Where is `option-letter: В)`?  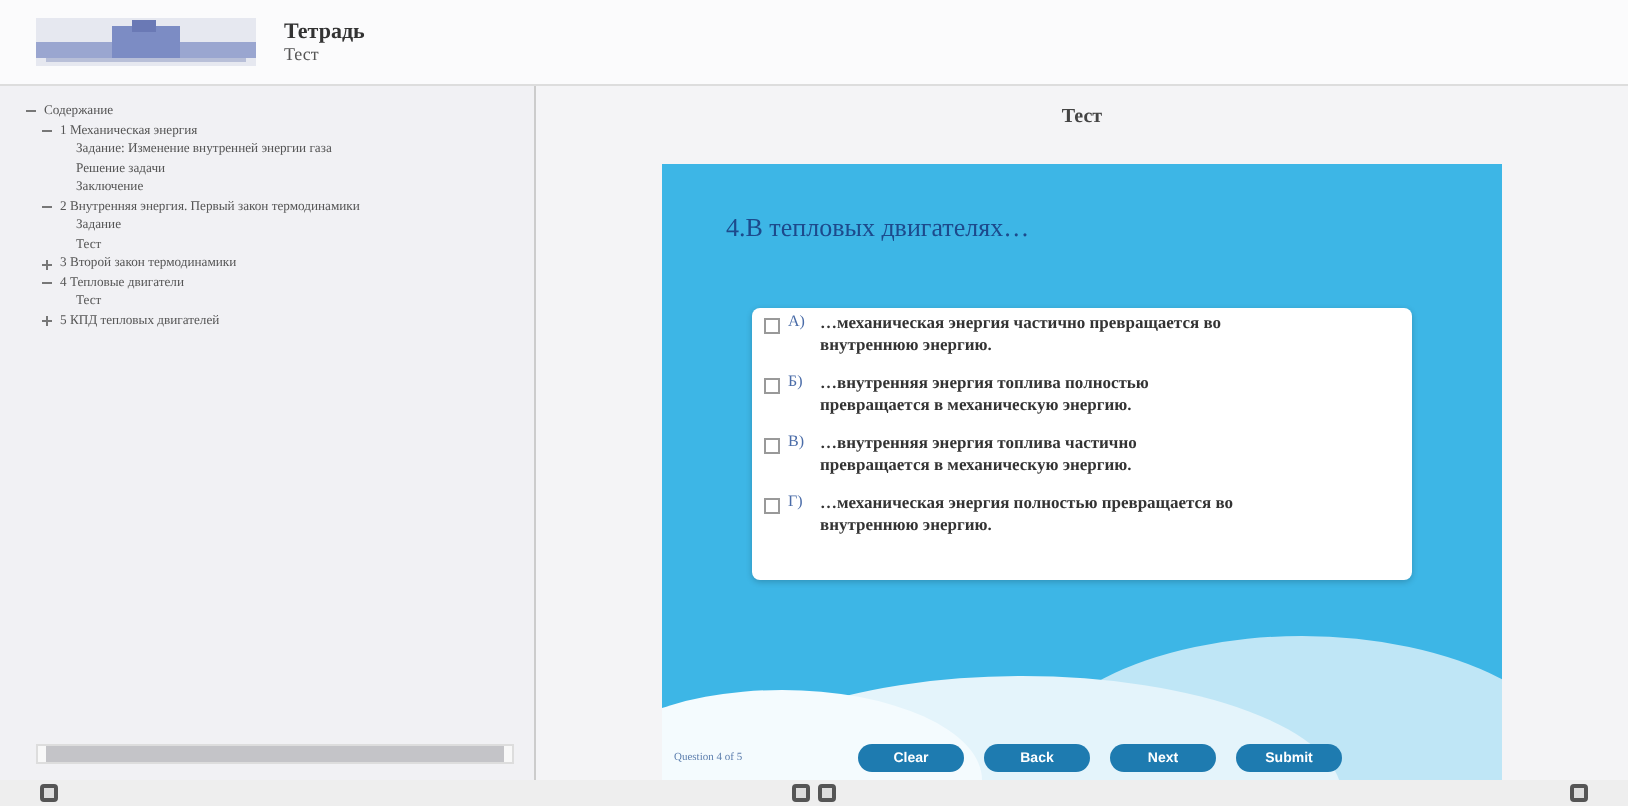
option-letter: В) is located at coordinates (797, 441).